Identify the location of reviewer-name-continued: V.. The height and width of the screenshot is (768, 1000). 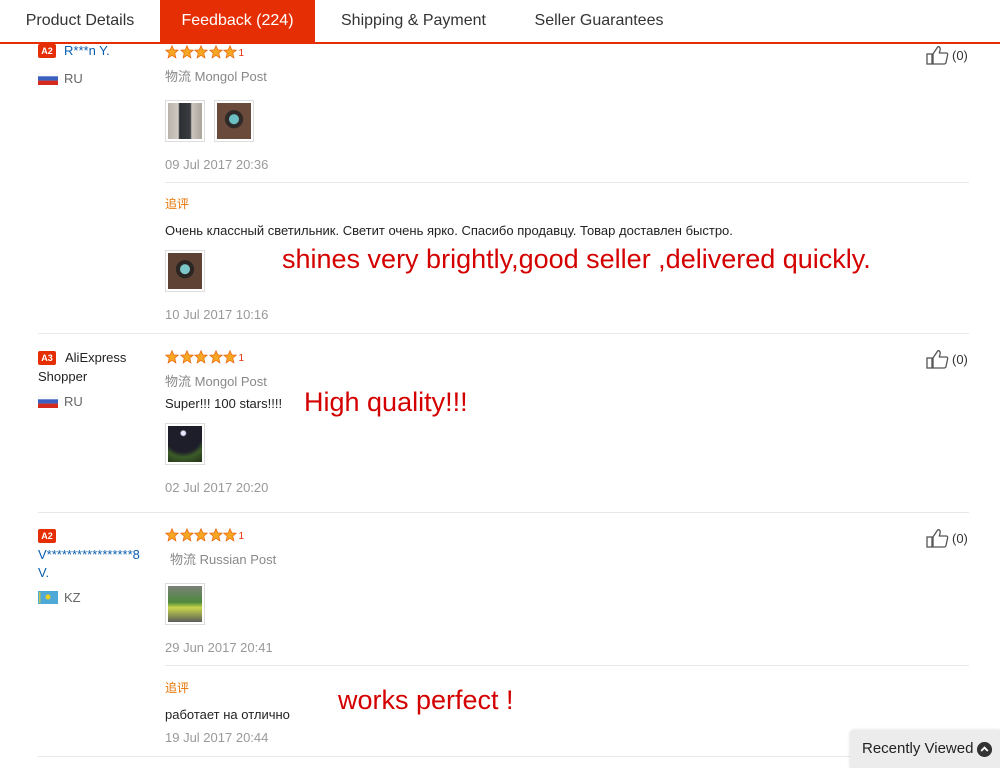
(43, 572).